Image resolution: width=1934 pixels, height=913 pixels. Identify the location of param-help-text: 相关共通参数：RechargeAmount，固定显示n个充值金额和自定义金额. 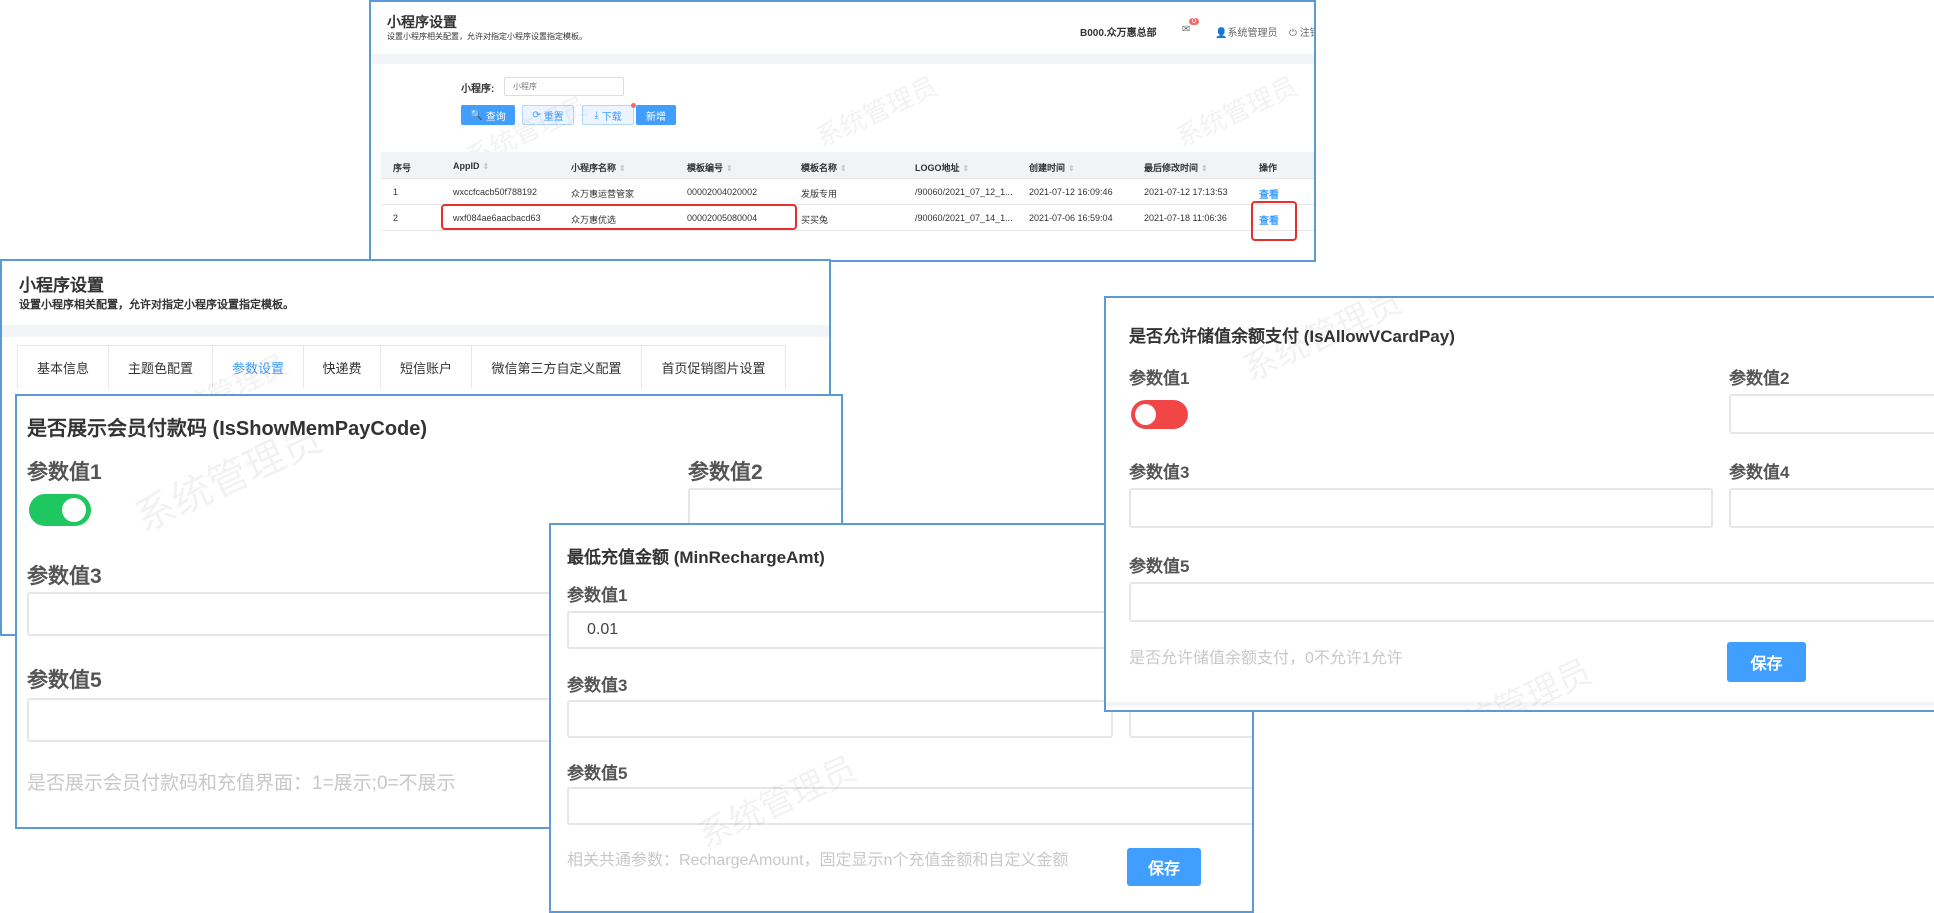
(818, 860).